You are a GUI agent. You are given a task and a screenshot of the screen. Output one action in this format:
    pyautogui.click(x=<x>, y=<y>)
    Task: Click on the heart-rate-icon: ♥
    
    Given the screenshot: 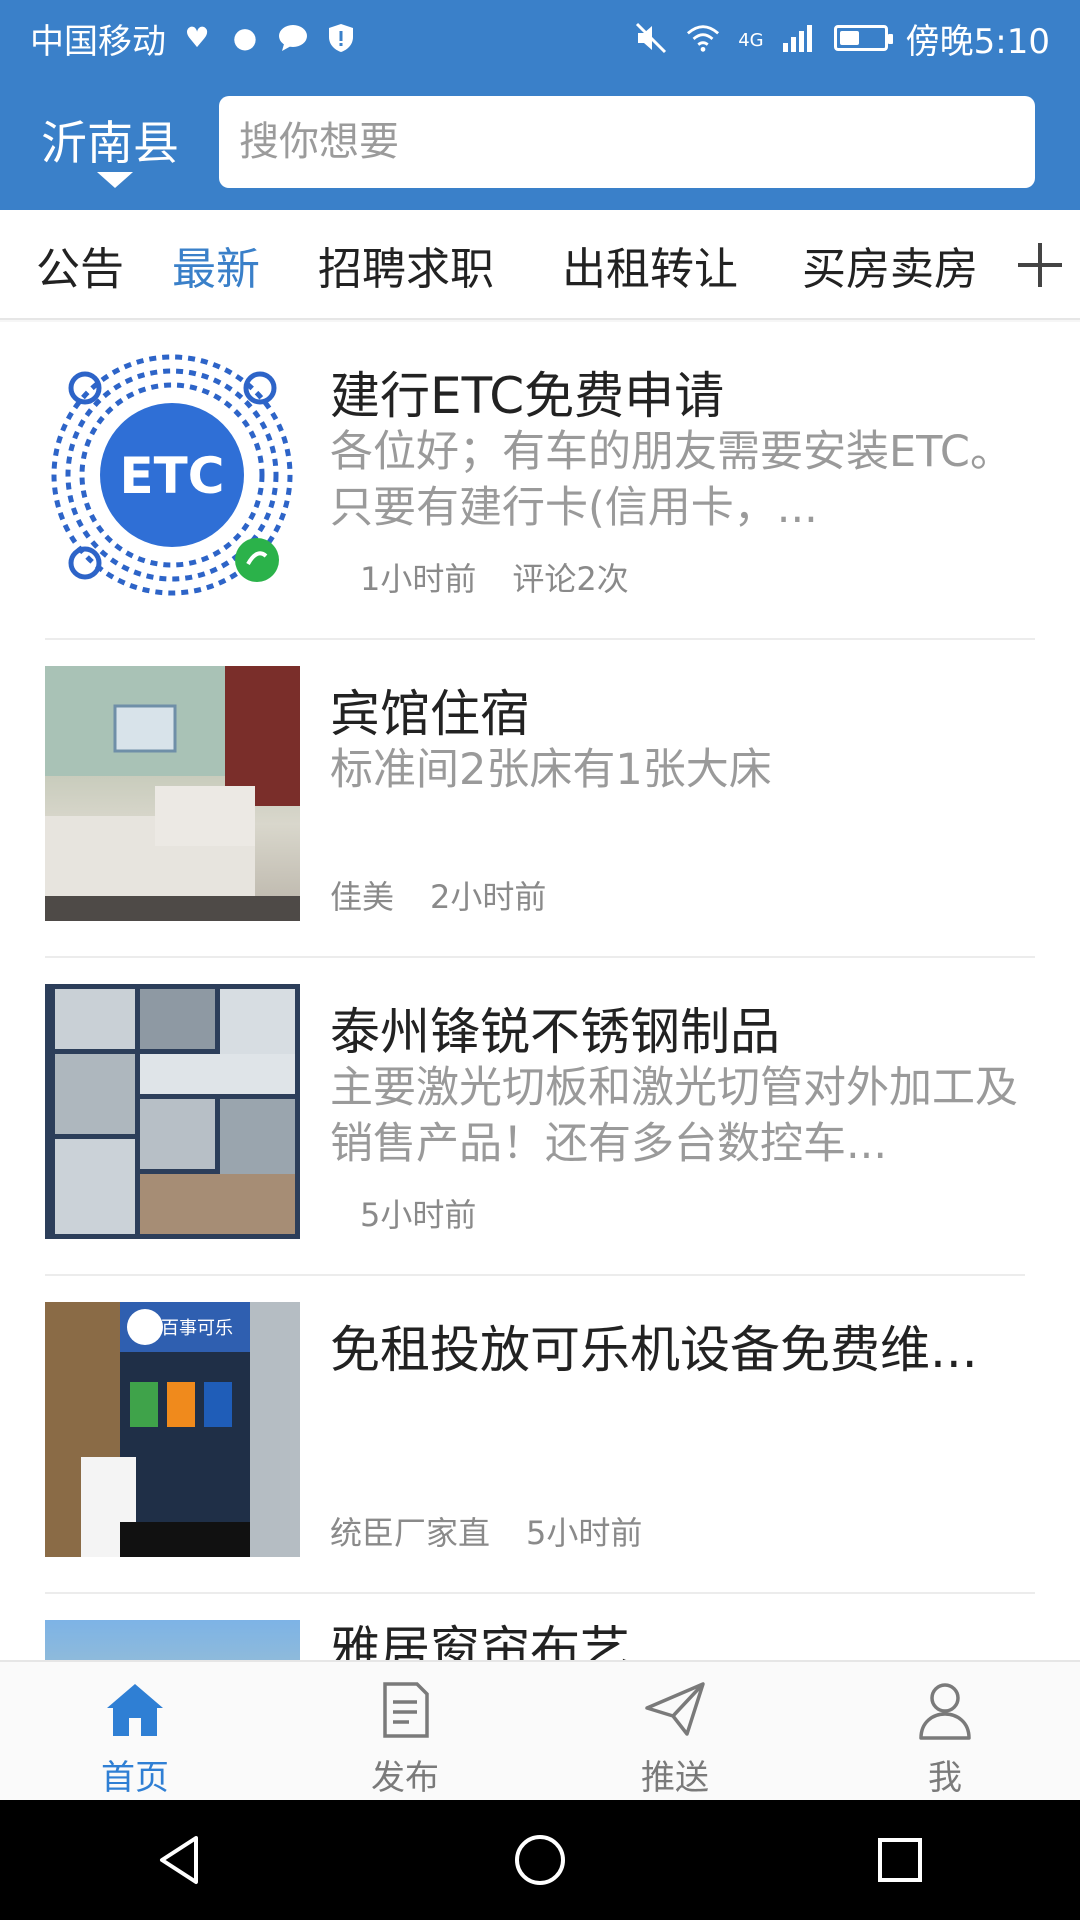 What is the action you would take?
    pyautogui.click(x=197, y=37)
    